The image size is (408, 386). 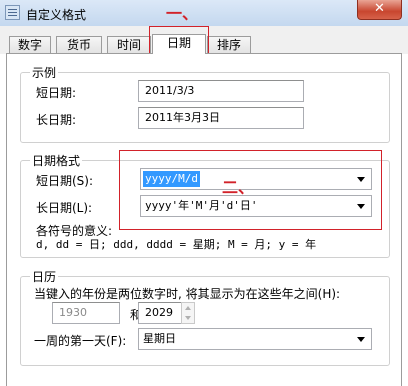 I want to click on short-date-value: yyyy/M/d, so click(x=171, y=179).